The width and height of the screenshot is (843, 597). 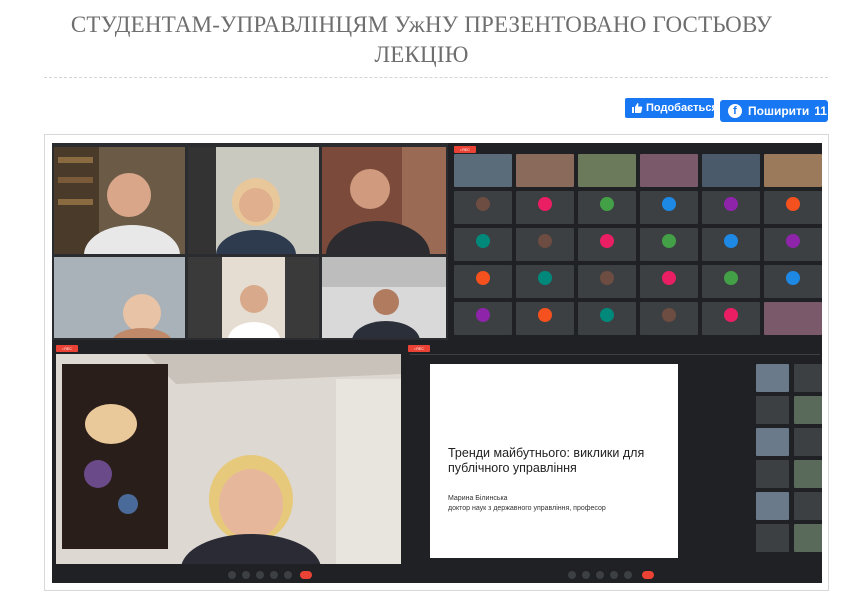 What do you see at coordinates (478, 498) in the screenshot?
I see `slide-author: Марина Білинська` at bounding box center [478, 498].